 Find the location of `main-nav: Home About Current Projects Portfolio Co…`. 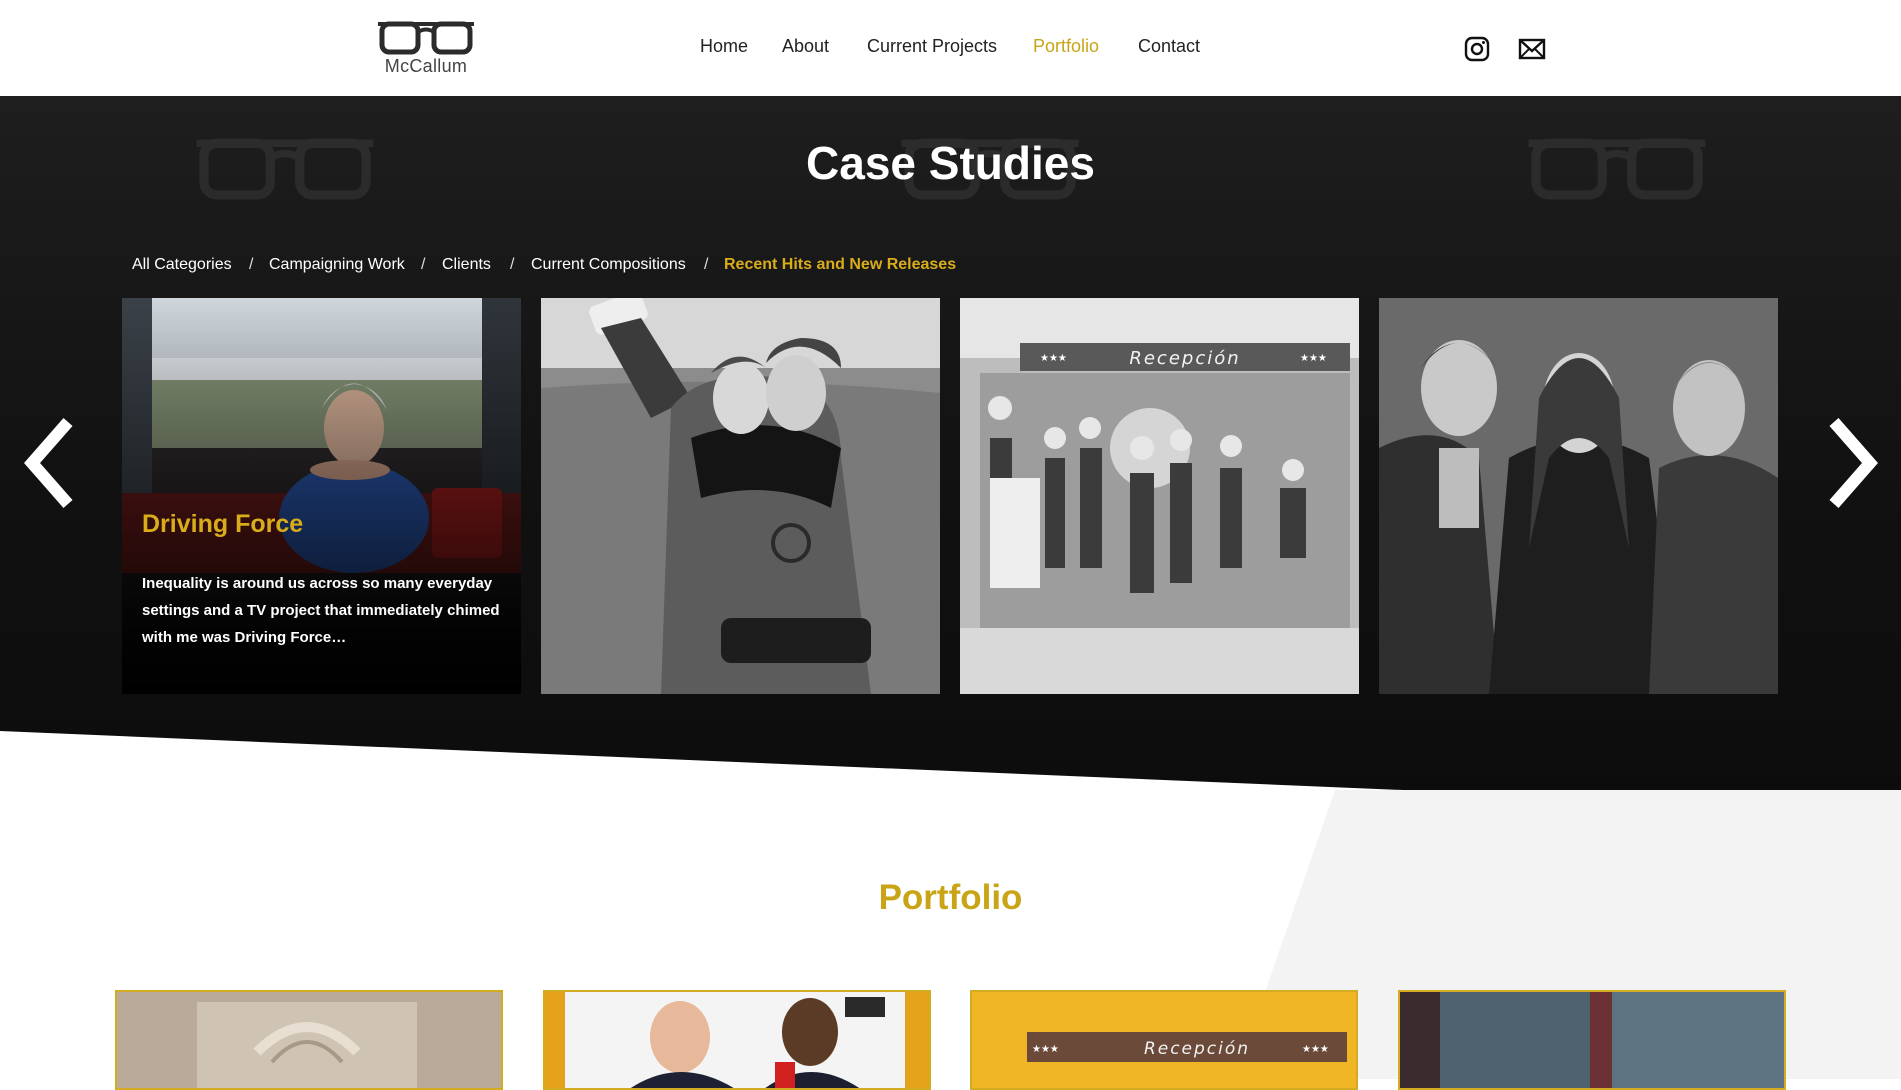

main-nav: Home About Current Projects Portfolio Co… is located at coordinates (950, 48).